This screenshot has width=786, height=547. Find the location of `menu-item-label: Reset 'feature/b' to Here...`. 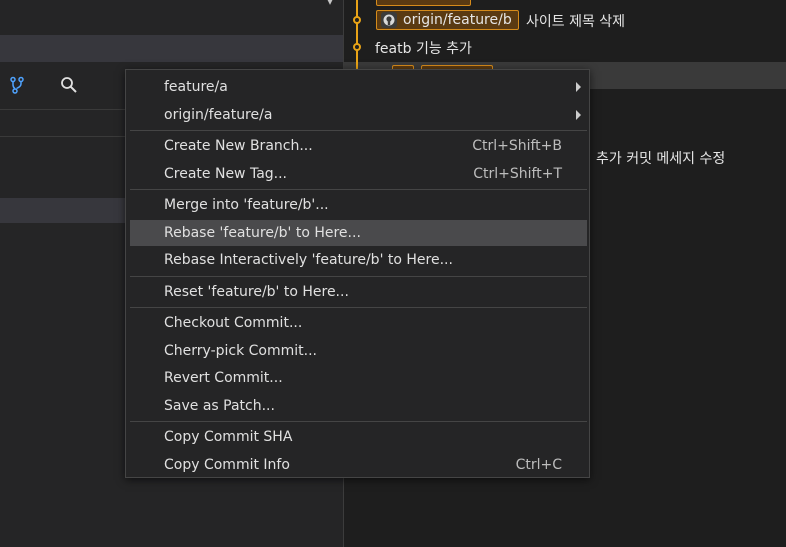

menu-item-label: Reset 'feature/b' to Here... is located at coordinates (256, 291).